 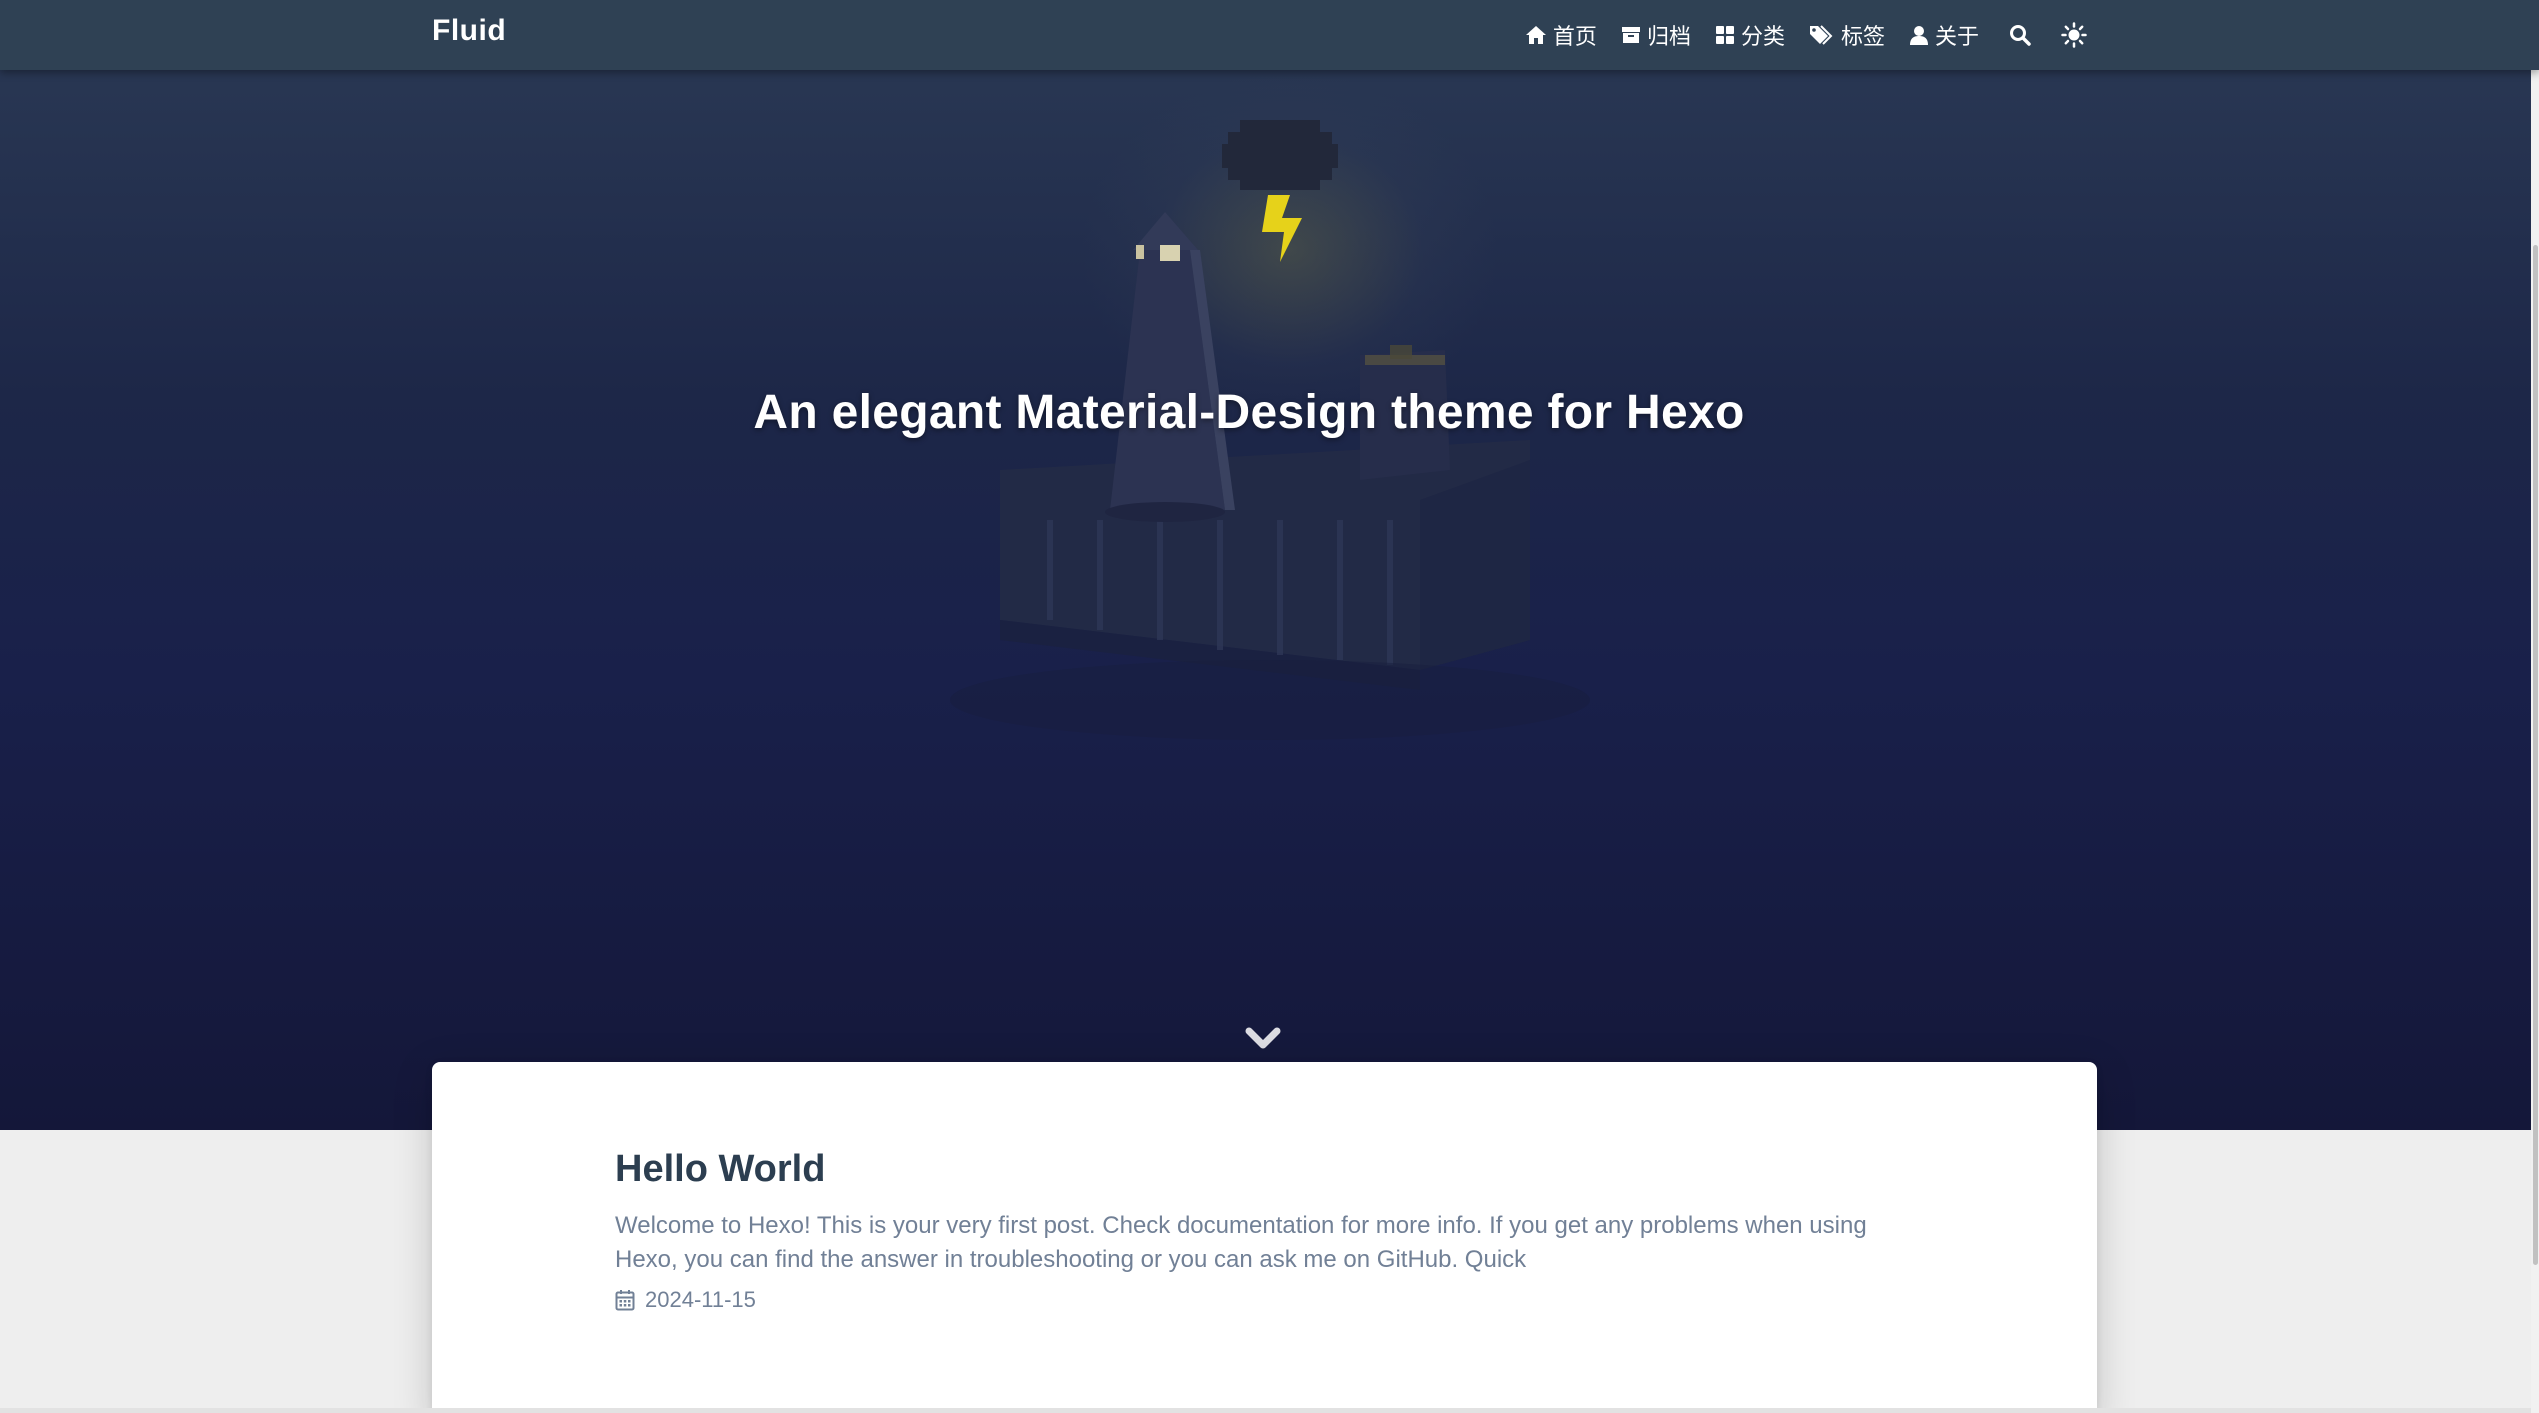 What do you see at coordinates (1794, 35) in the screenshot?
I see `nav-menu: 首页 归档 分类 标签 关于` at bounding box center [1794, 35].